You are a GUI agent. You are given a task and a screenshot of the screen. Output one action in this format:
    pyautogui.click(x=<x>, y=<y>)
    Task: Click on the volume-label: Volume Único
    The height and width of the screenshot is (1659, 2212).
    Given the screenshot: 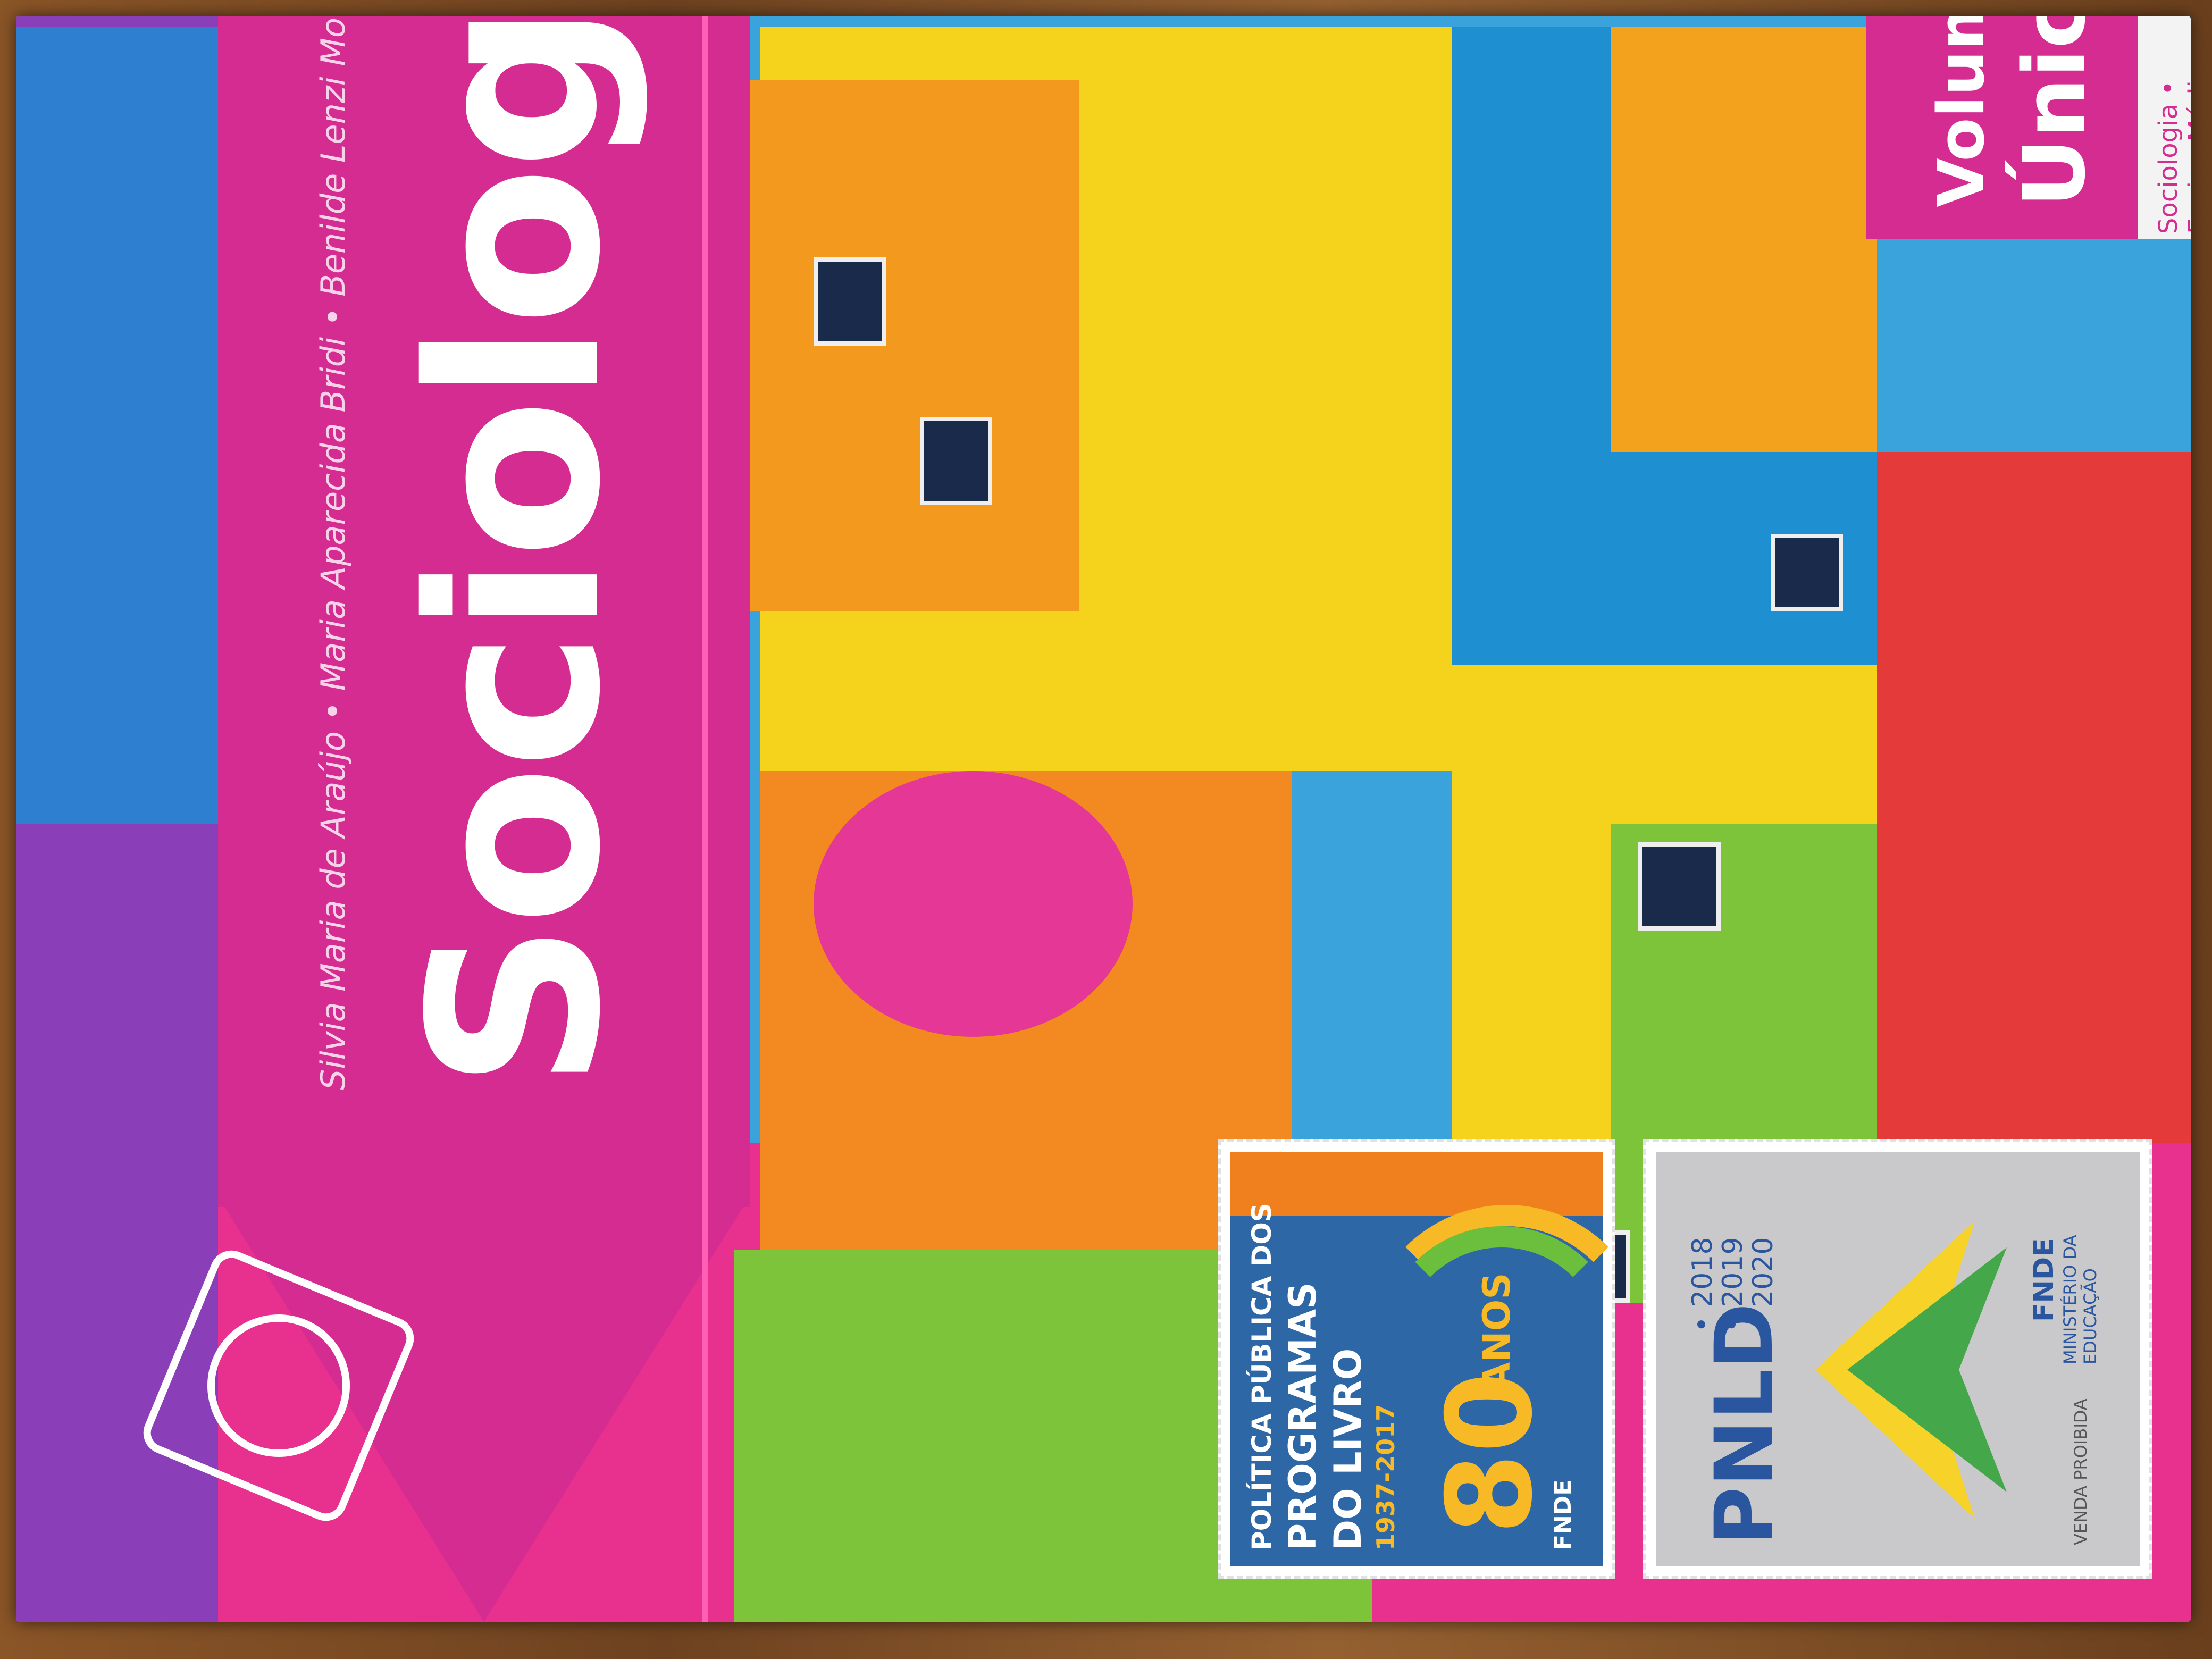 What is the action you would take?
    pyautogui.click(x=2007, y=127)
    